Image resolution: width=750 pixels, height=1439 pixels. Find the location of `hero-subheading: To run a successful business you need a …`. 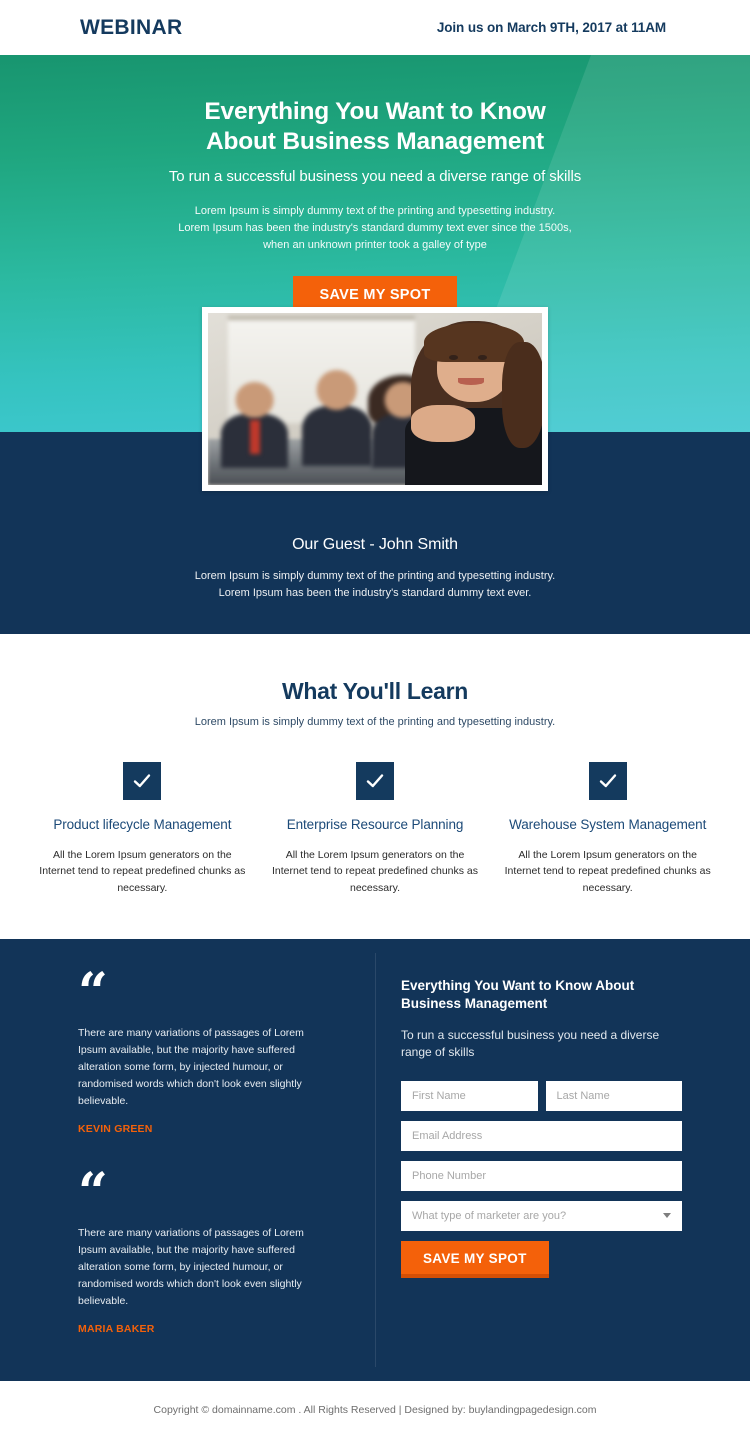

hero-subheading: To run a successful business you need a … is located at coordinates (375, 176).